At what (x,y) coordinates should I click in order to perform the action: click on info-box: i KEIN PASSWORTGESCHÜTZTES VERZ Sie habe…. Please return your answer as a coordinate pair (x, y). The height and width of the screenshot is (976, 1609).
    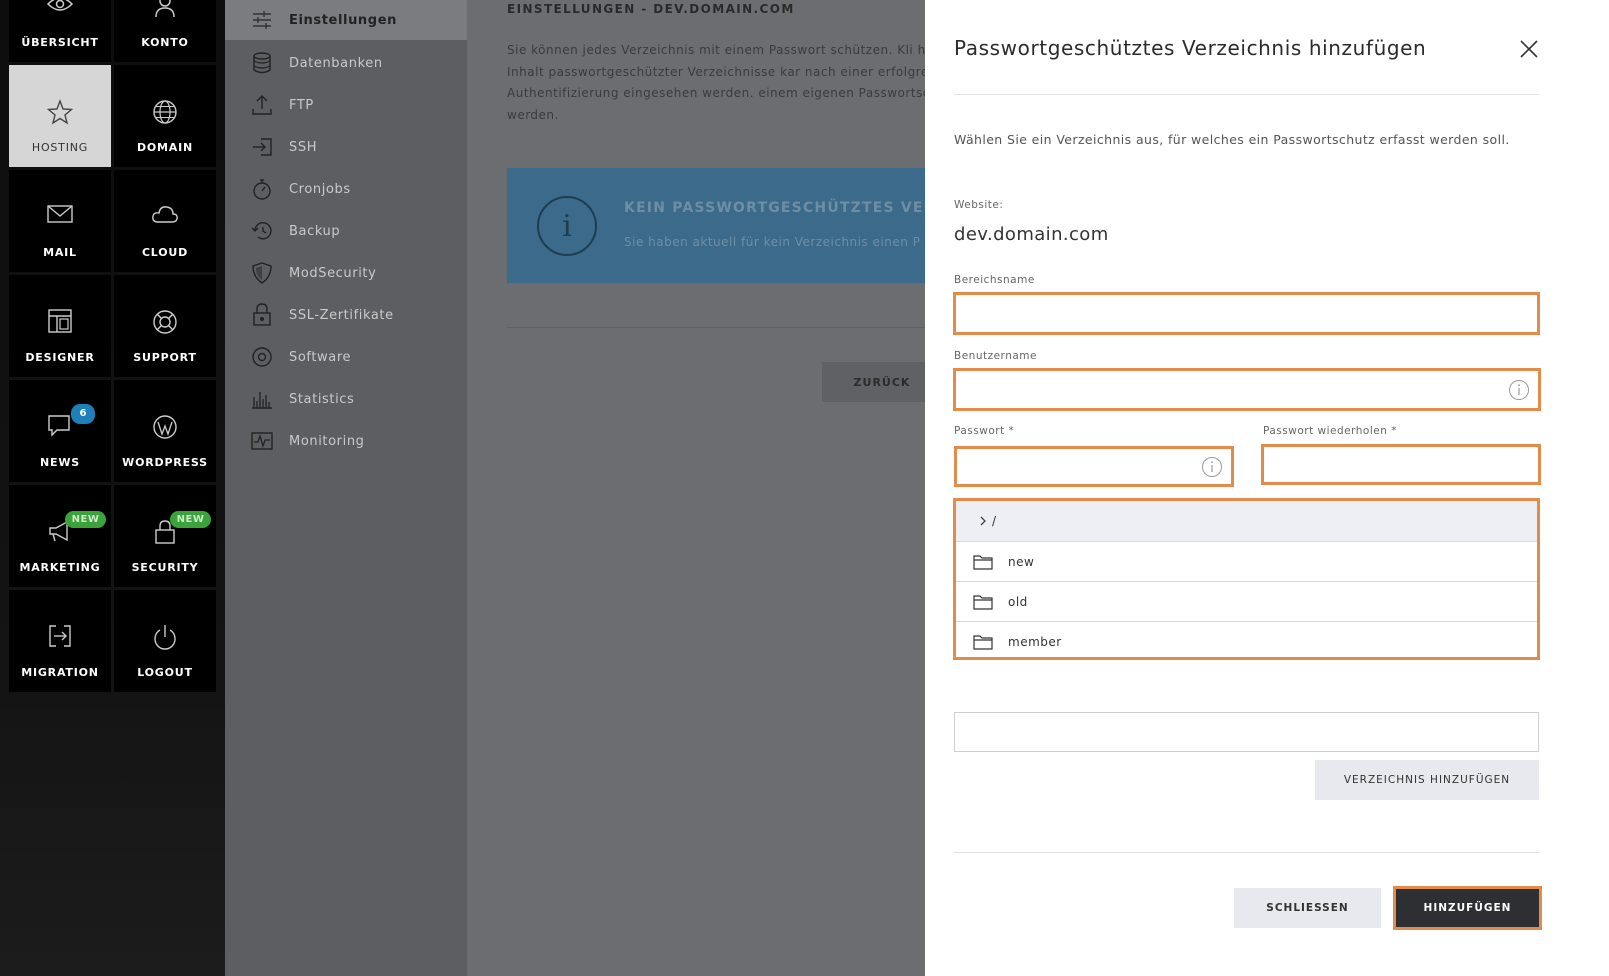
    Looking at the image, I should click on (716, 225).